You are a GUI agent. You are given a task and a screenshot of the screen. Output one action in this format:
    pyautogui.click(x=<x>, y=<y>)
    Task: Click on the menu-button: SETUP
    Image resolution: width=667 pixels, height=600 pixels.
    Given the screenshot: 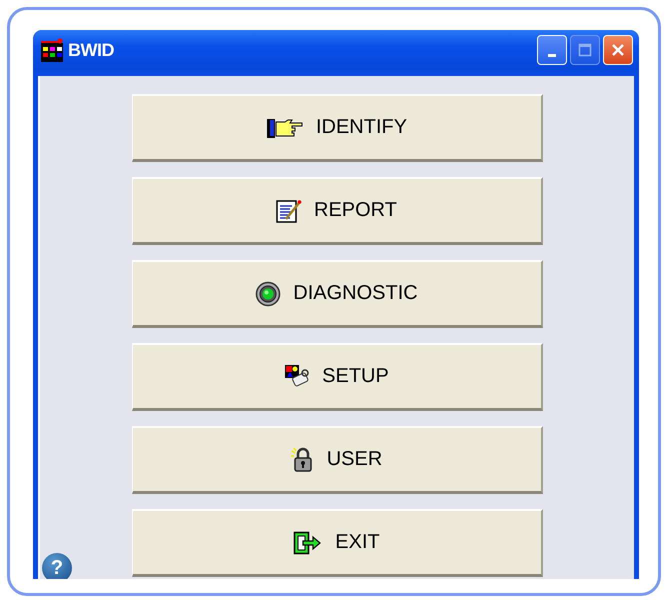 What is the action you would take?
    pyautogui.click(x=337, y=377)
    